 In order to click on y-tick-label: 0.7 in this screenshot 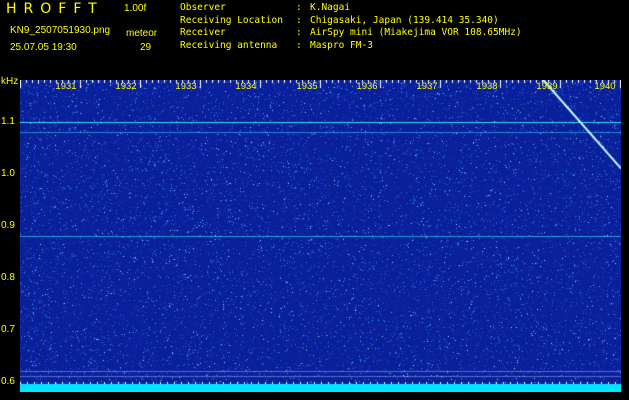, I will do `click(8, 329)`.